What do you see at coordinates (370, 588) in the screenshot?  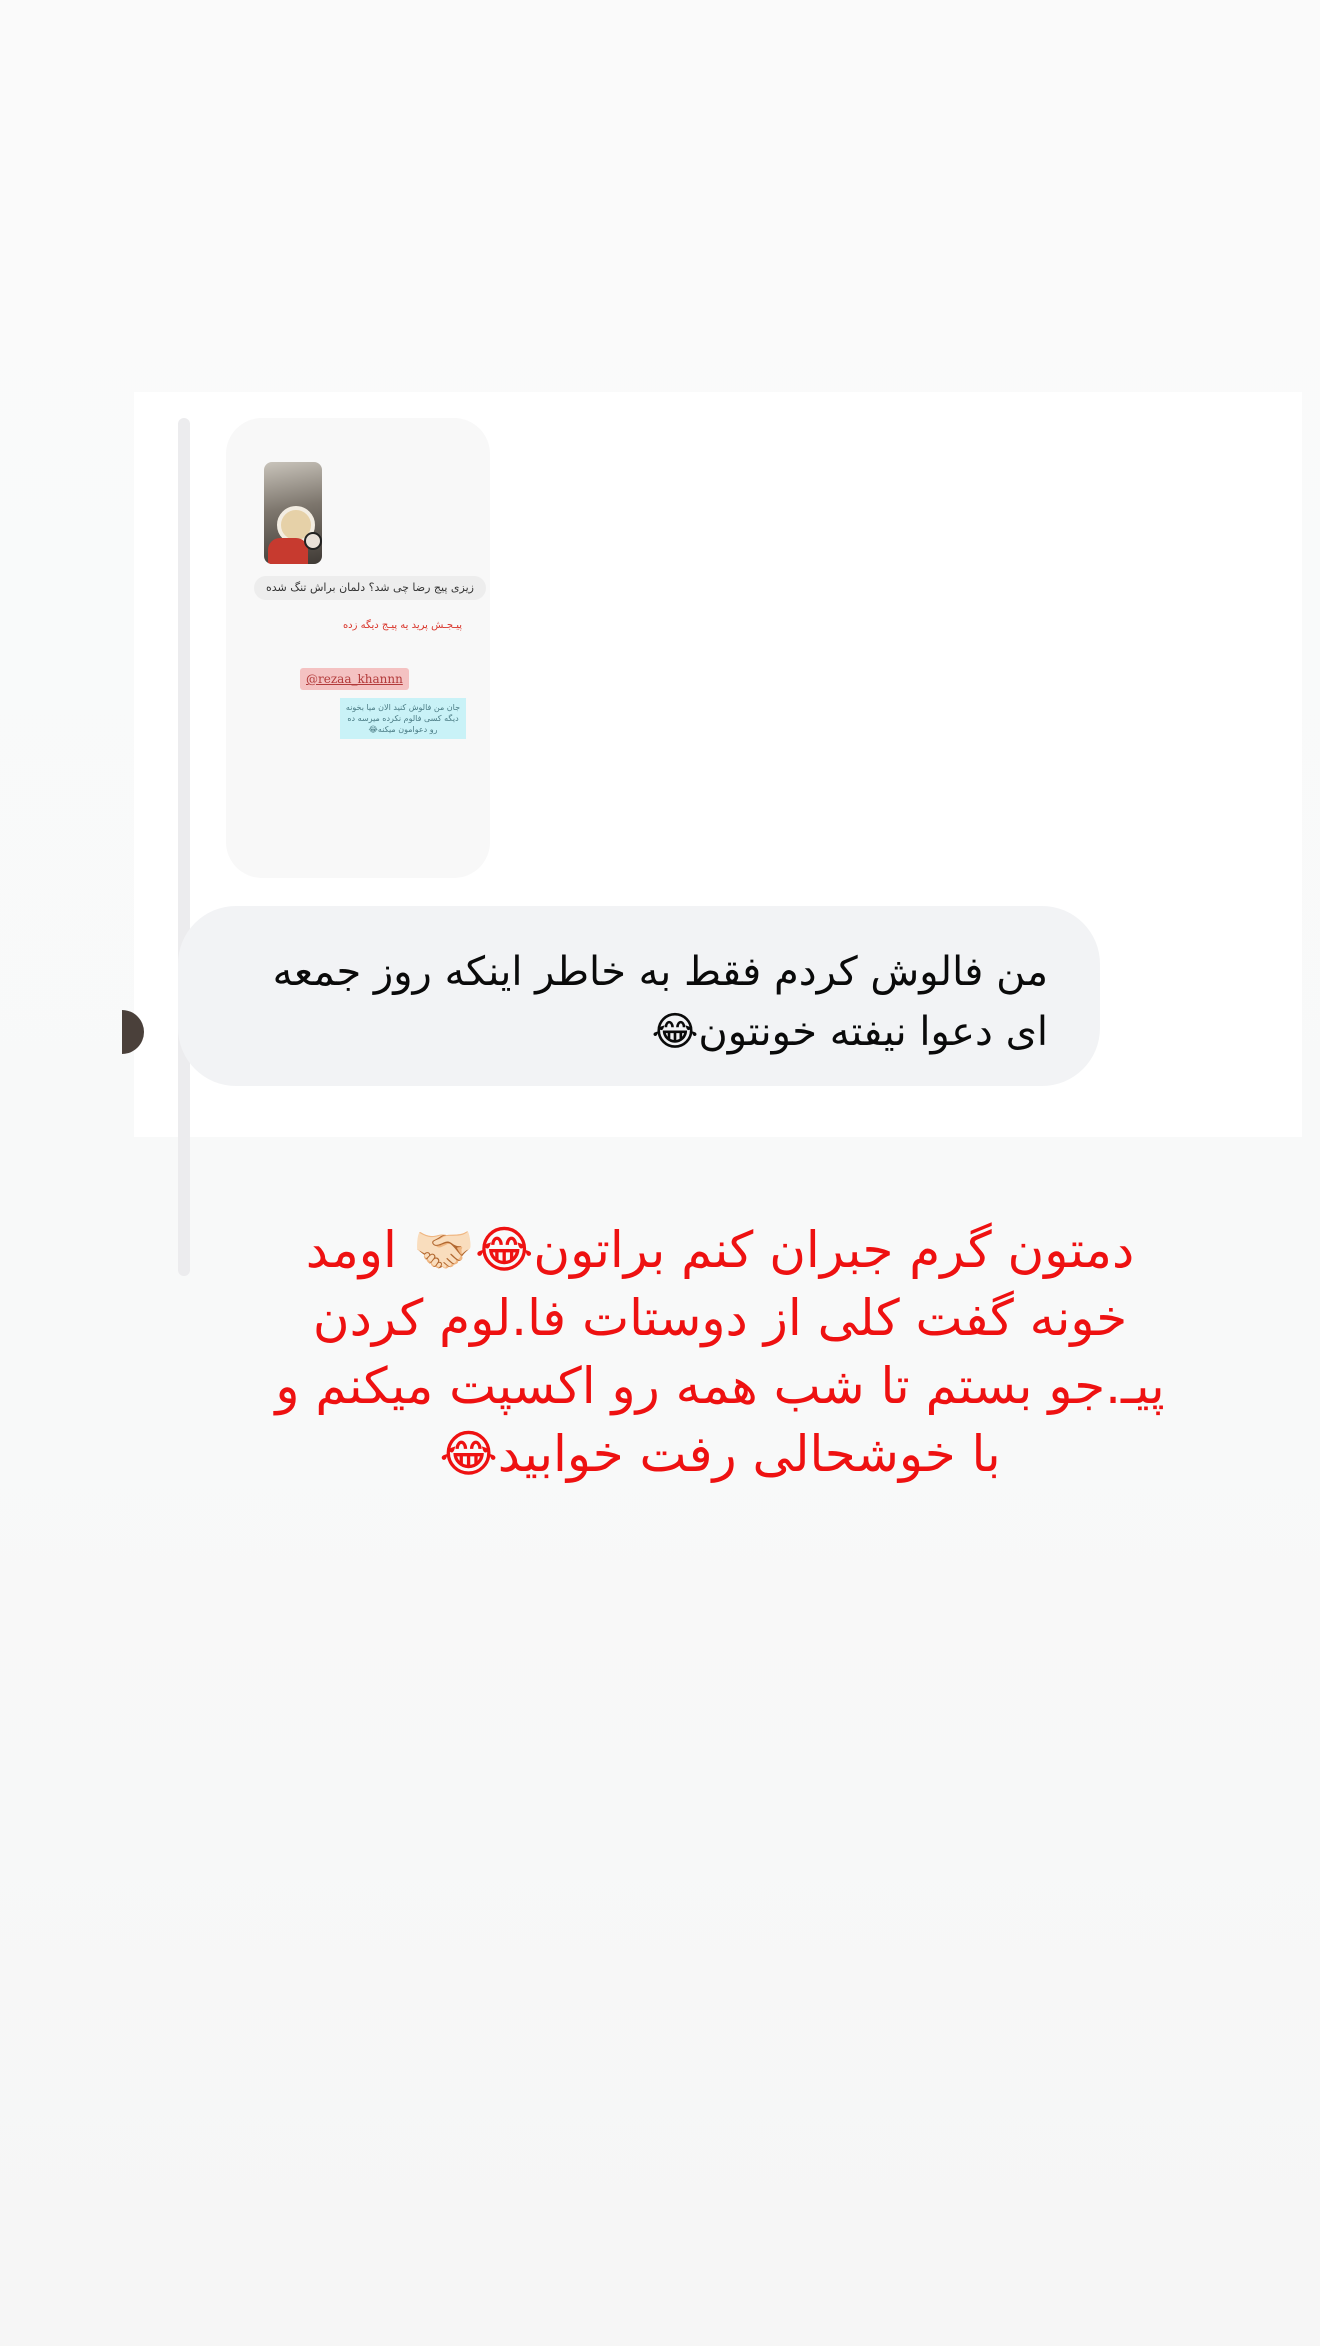 I see `story-caption: زیزی پیج رضا چی شد؟ دلمان براش تنگ شده` at bounding box center [370, 588].